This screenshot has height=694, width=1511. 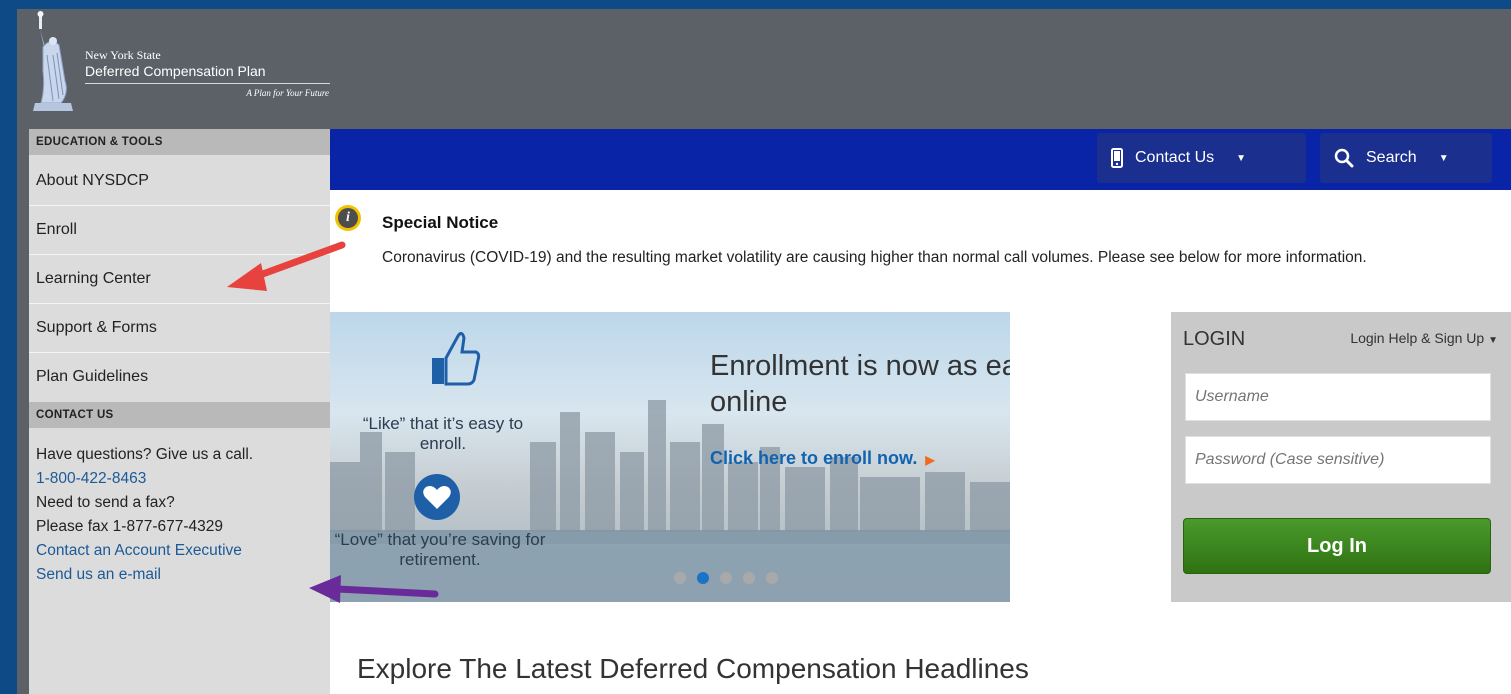 I want to click on contact-us-label: Contact Us, so click(x=1175, y=157).